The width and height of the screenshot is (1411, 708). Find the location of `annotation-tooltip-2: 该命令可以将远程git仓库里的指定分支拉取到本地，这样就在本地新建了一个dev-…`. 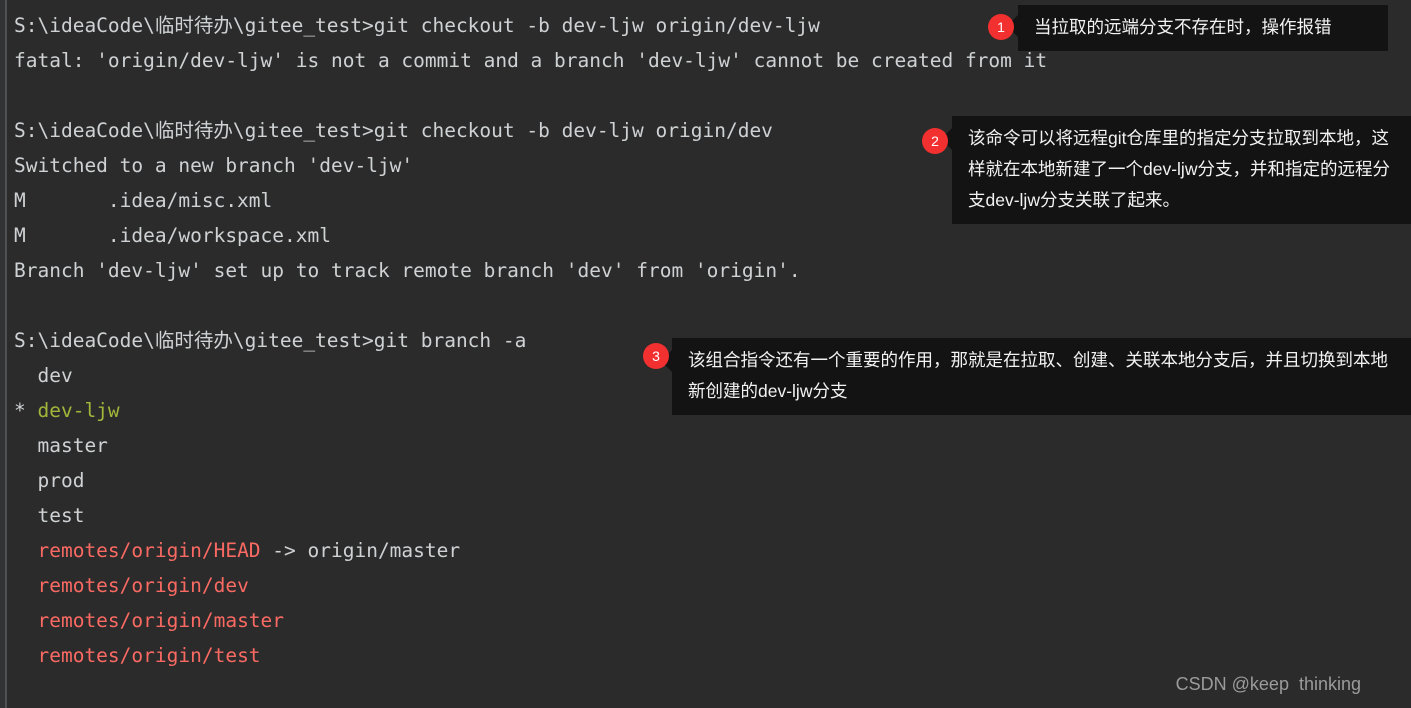

annotation-tooltip-2: 该命令可以将远程git仓库里的指定分支拉取到本地，这样就在本地新建了一个dev-… is located at coordinates (1176, 170).